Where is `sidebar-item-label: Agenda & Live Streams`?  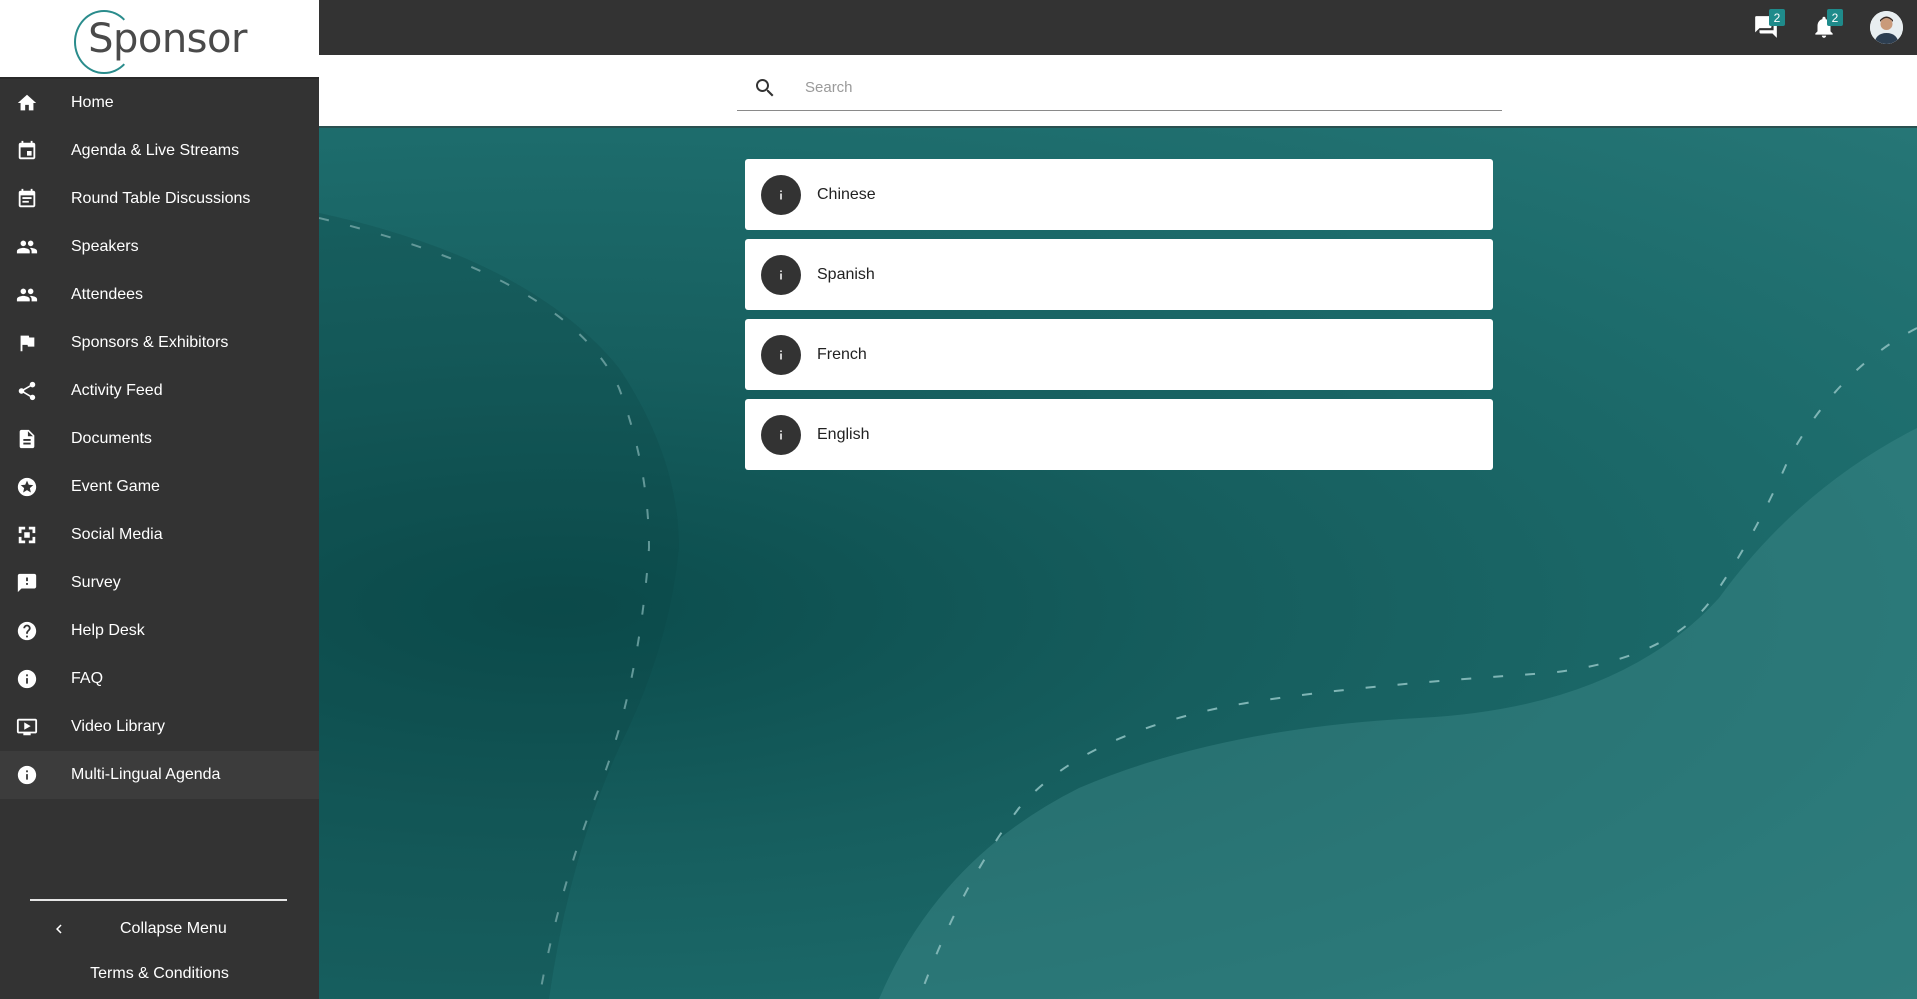 sidebar-item-label: Agenda & Live Streams is located at coordinates (155, 150).